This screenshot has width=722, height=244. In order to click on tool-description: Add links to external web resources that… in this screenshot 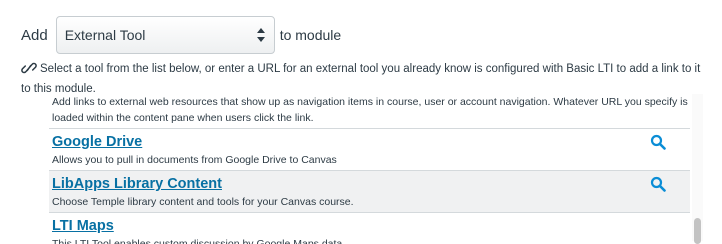, I will do `click(370, 110)`.